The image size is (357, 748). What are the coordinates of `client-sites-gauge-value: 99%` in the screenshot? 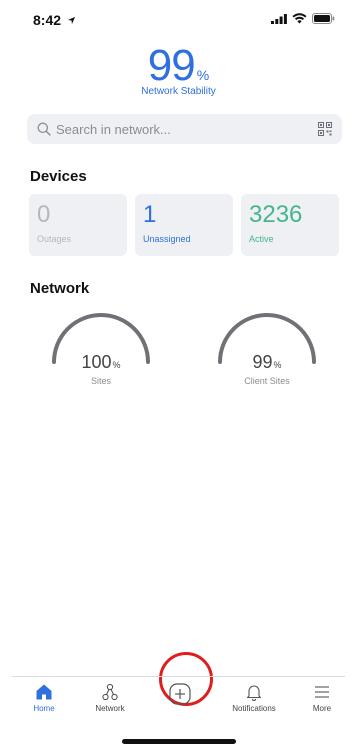 It's located at (267, 362).